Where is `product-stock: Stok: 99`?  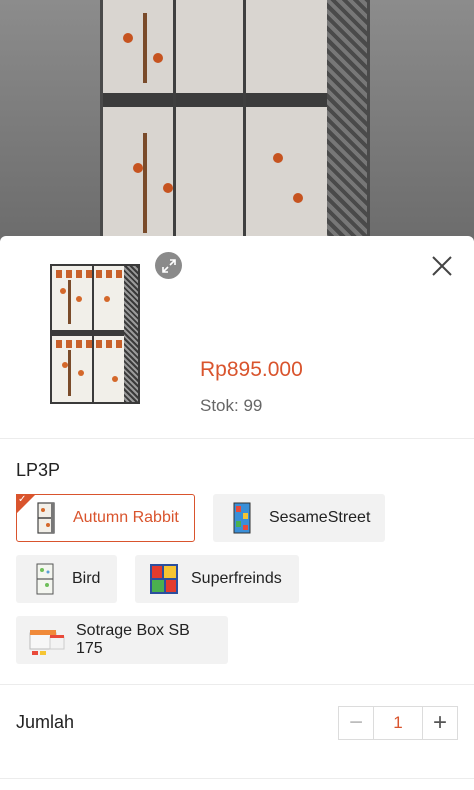 product-stock: Stok: 99 is located at coordinates (231, 405).